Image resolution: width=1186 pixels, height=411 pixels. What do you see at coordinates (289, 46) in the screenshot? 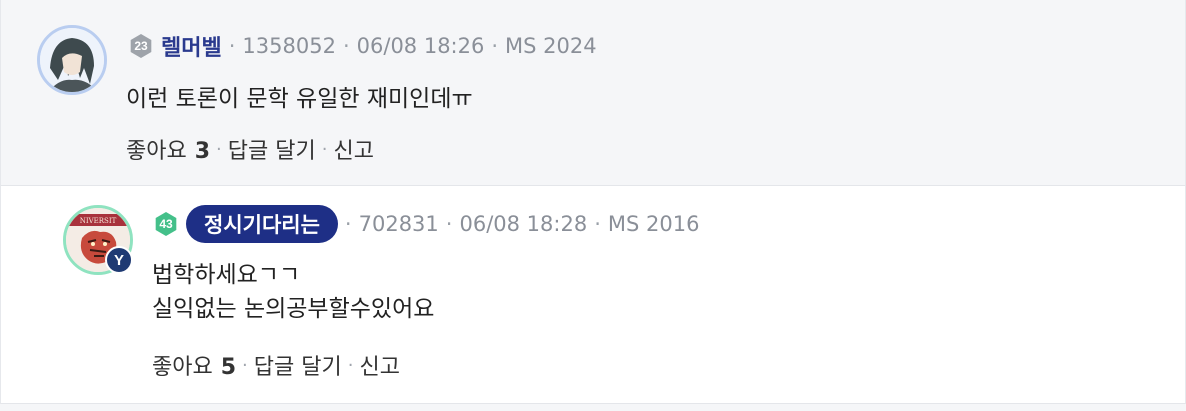
I see `user-id: 1358052` at bounding box center [289, 46].